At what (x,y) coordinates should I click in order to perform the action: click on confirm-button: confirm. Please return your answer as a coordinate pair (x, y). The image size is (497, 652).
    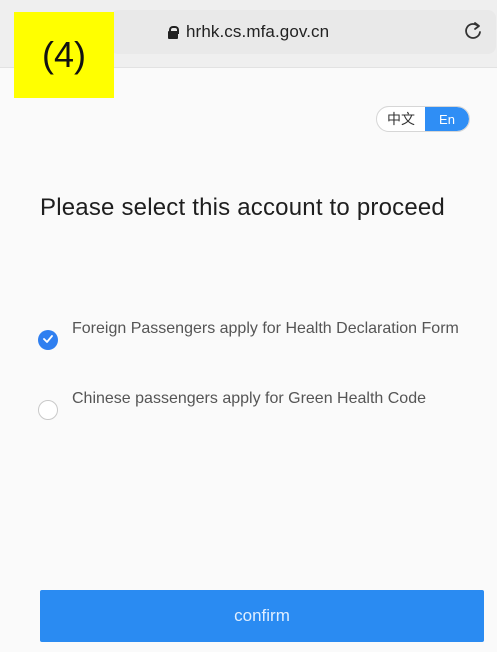
    Looking at the image, I should click on (262, 616).